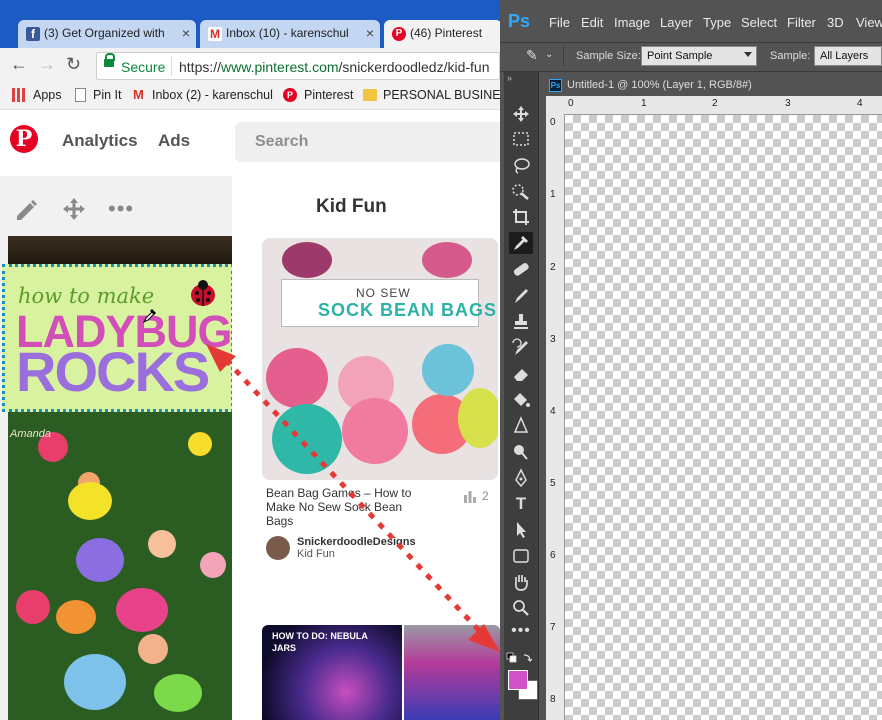  Describe the element at coordinates (509, 78) in the screenshot. I see `collapse-panel-icon: »` at that location.